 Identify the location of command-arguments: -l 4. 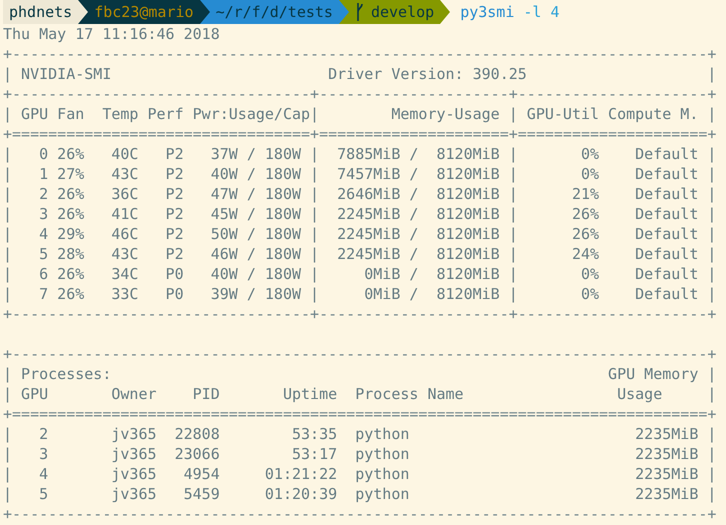
(541, 12).